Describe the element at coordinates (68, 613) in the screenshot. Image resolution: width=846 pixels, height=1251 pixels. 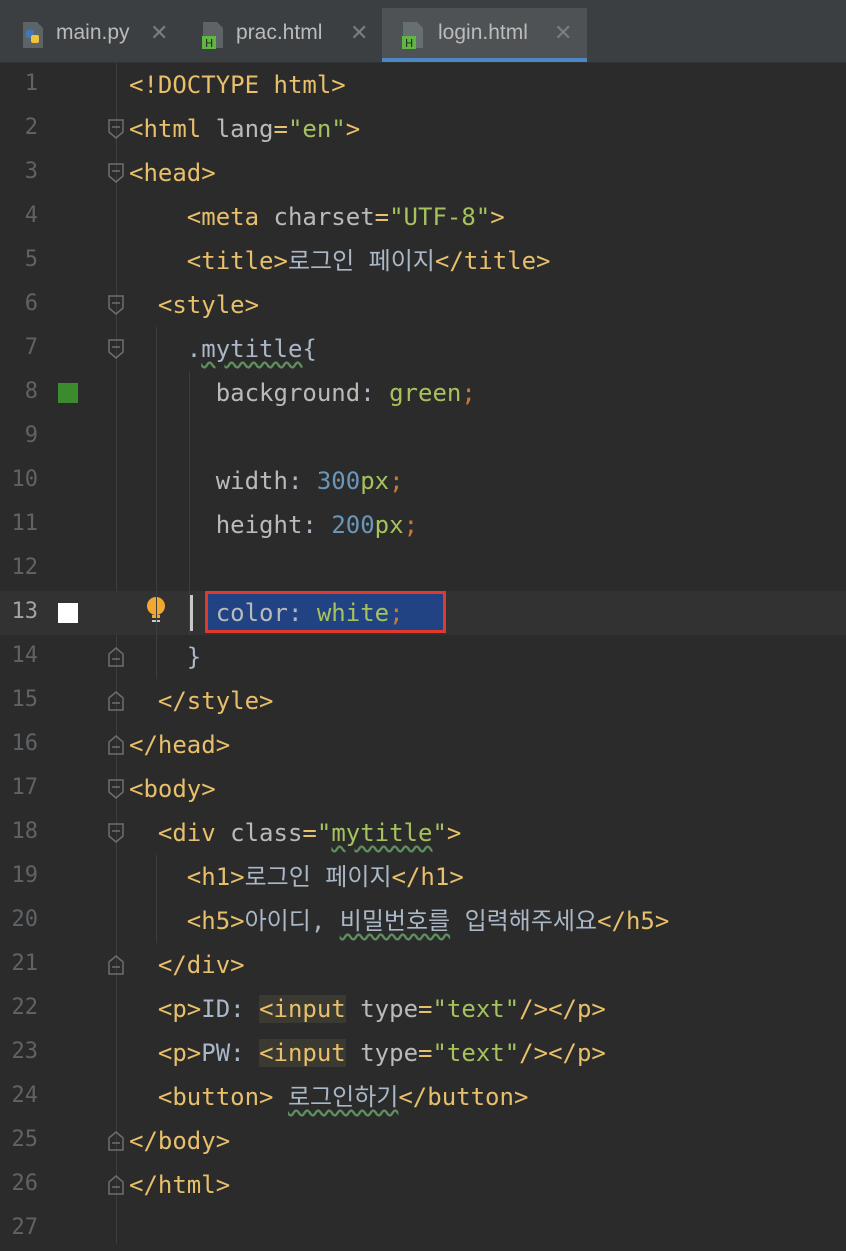
I see `color-preview-swatch` at that location.